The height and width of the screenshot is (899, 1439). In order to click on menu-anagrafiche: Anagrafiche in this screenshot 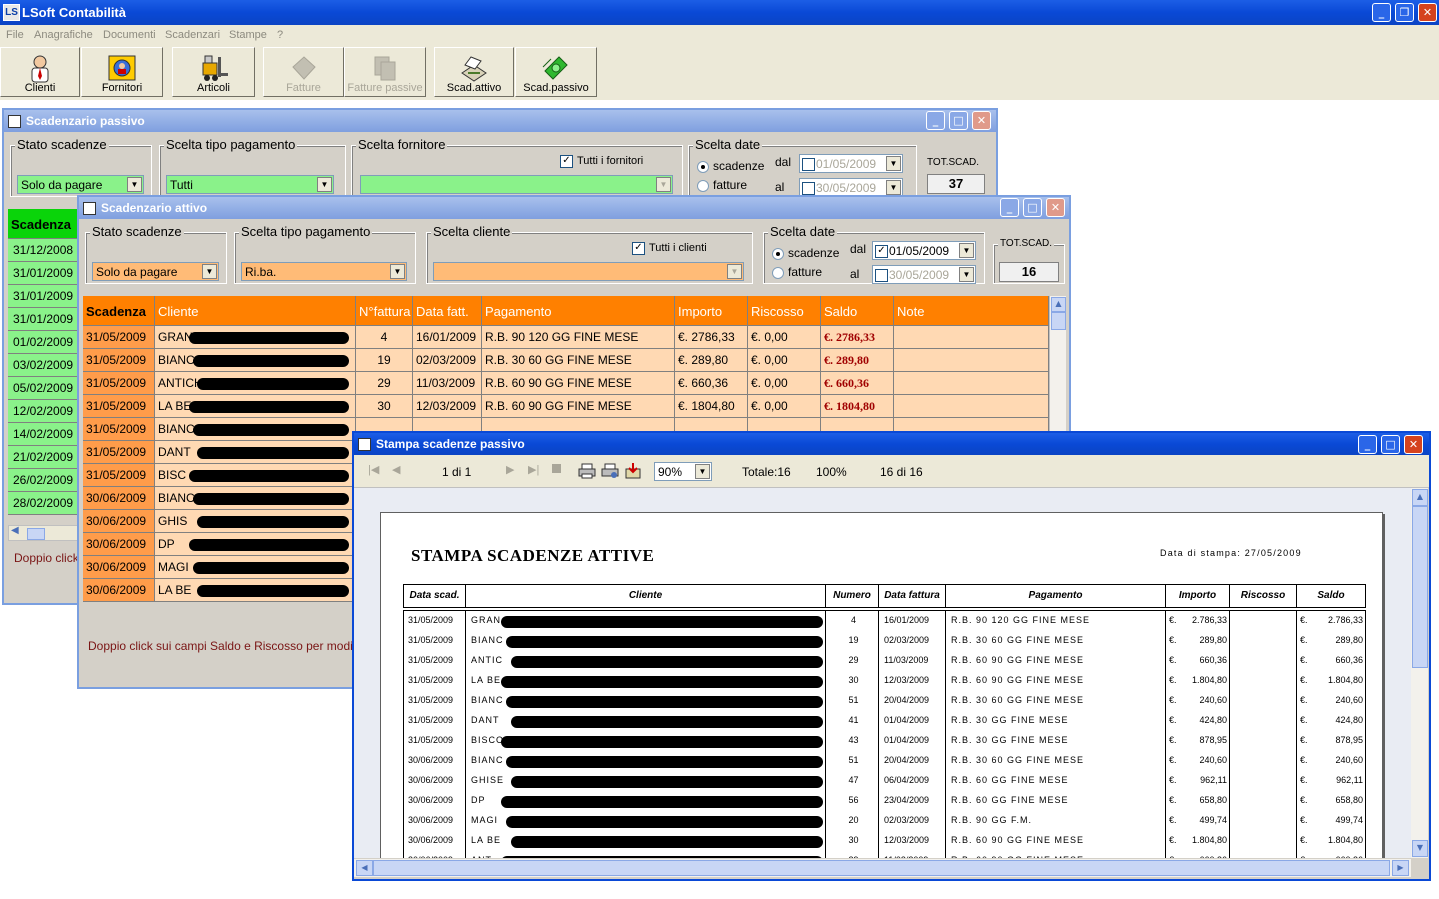, I will do `click(63, 35)`.